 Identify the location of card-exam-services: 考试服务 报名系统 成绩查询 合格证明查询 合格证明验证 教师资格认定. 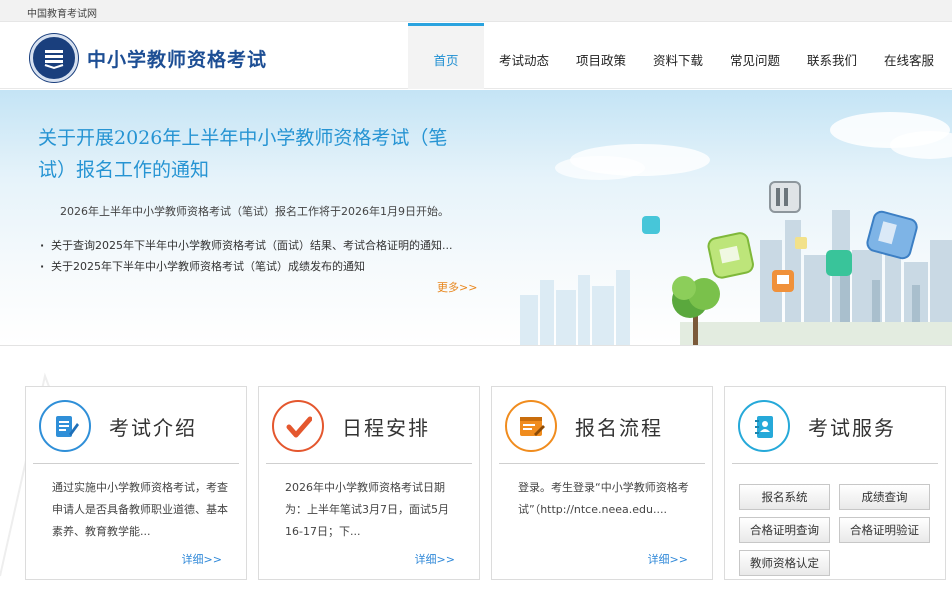
(835, 483).